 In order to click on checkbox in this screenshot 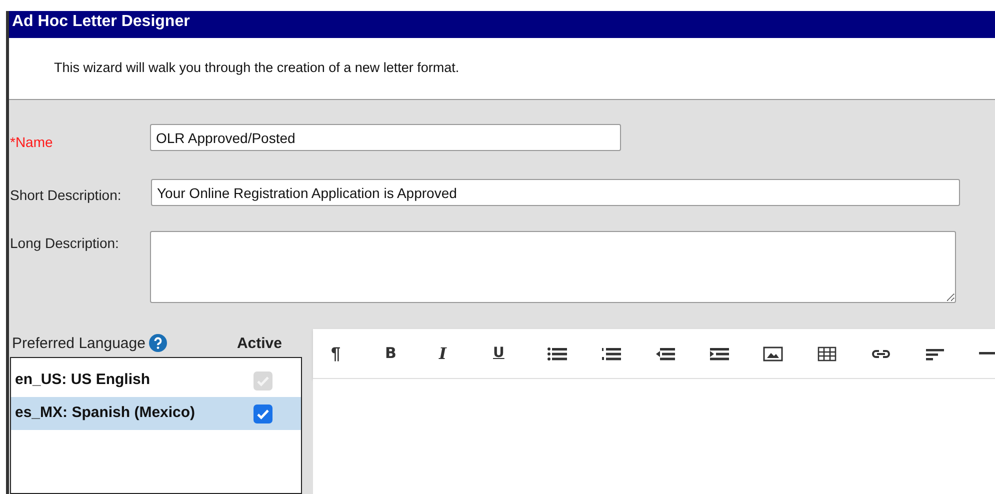, I will do `click(263, 414)`.